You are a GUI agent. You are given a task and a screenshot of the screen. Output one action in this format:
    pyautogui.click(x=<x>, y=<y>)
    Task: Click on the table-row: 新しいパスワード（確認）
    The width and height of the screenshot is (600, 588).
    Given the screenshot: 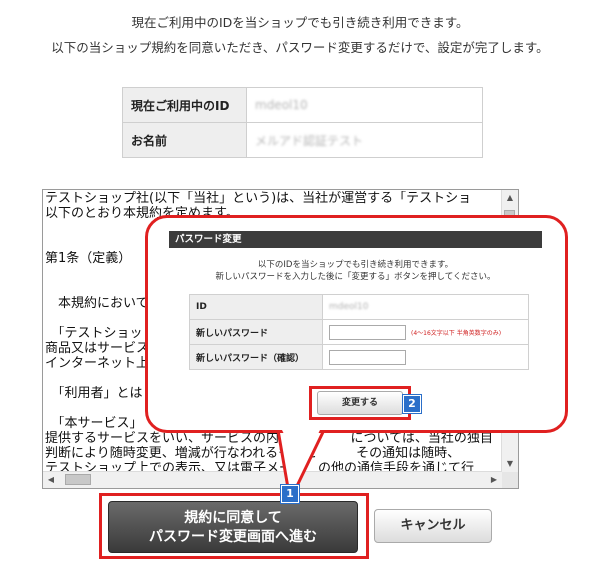 What is the action you would take?
    pyautogui.click(x=359, y=357)
    